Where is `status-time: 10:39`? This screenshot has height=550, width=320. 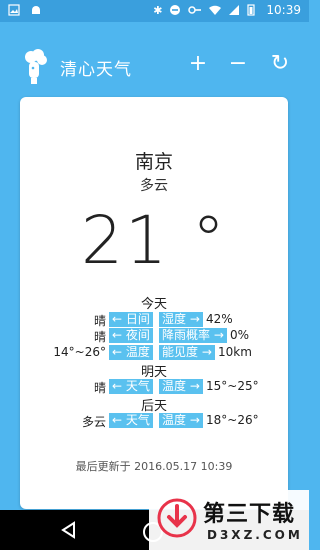
status-time: 10:39 is located at coordinates (283, 10).